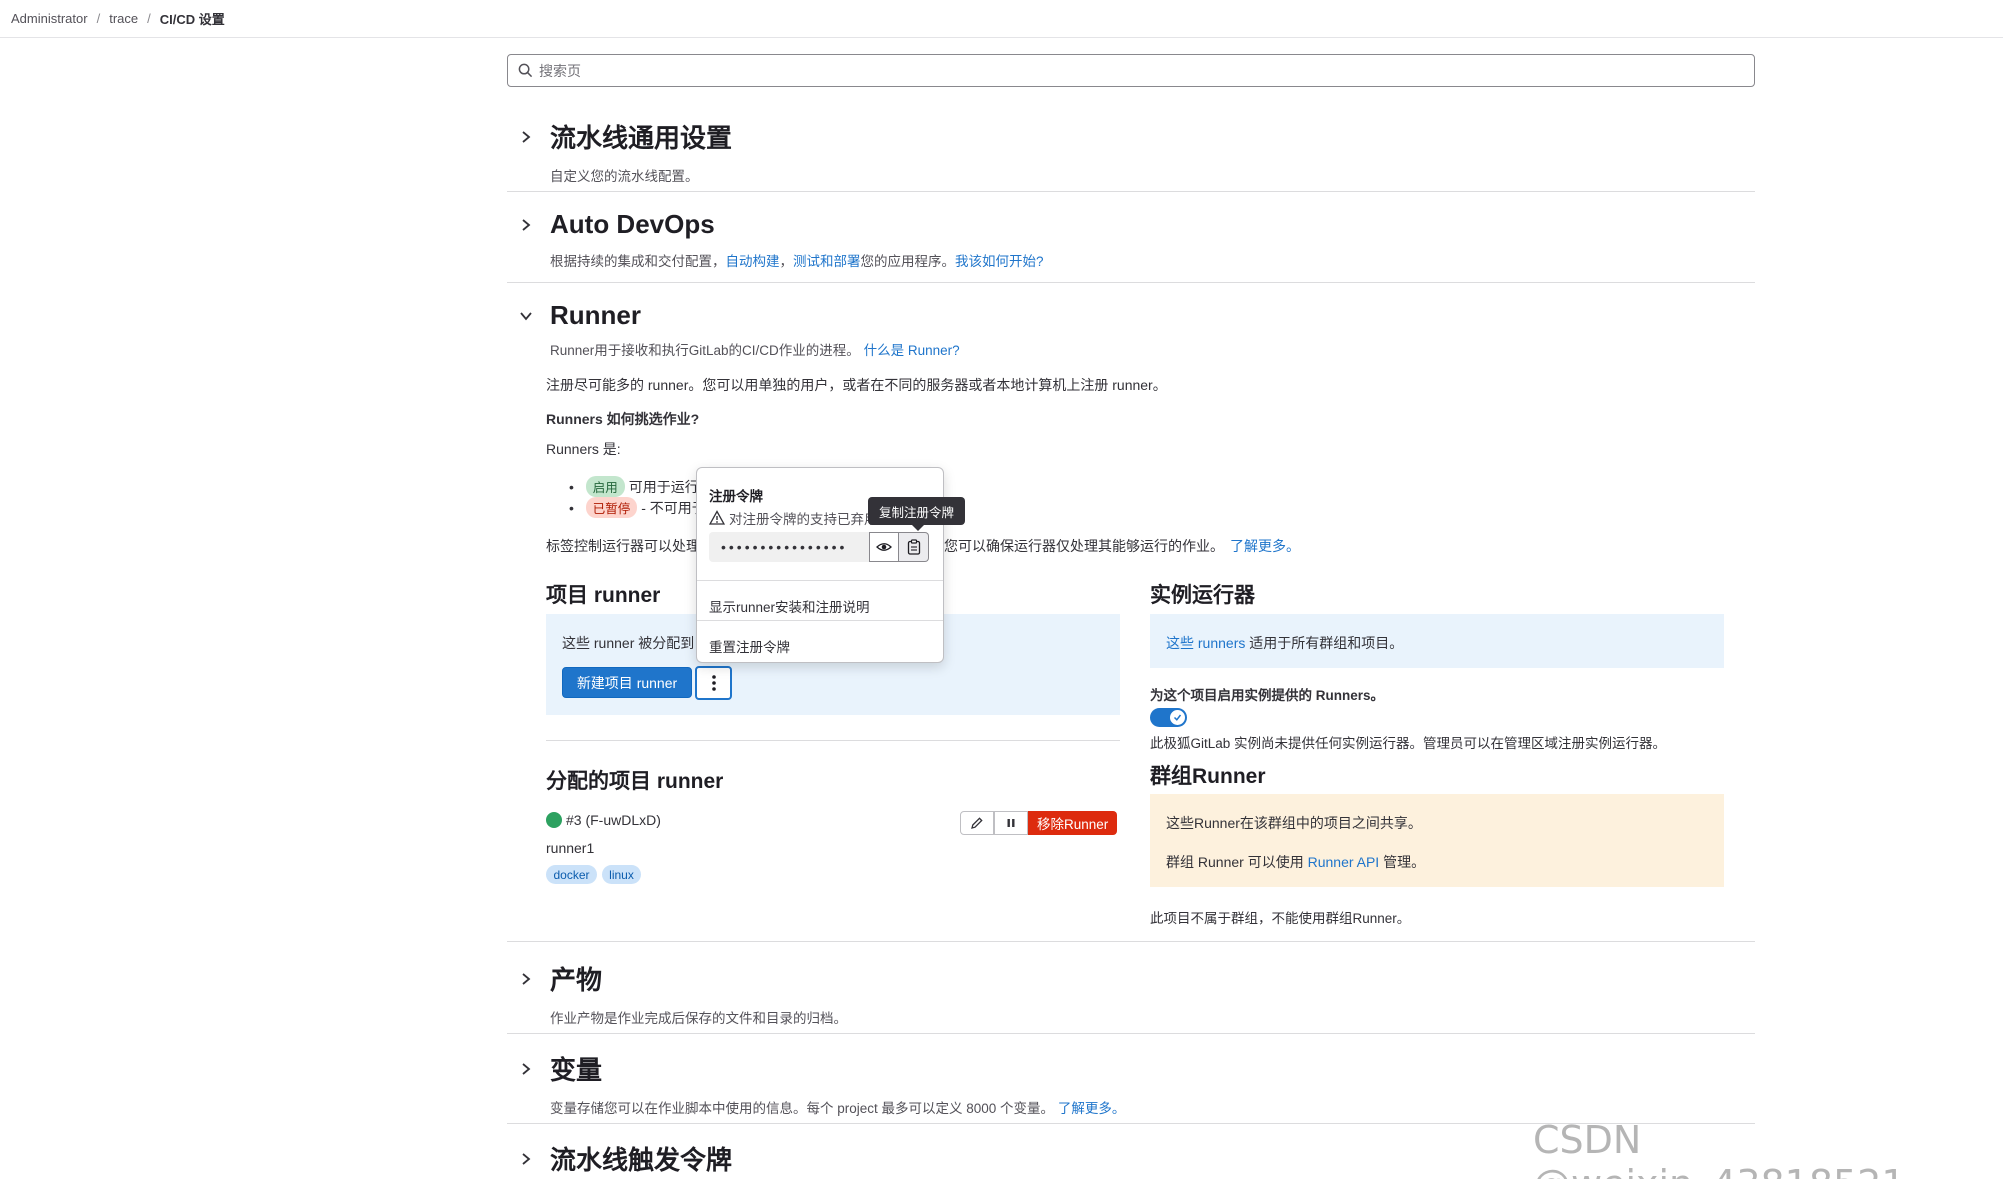  I want to click on what-is-runner-link: 什么是 Runner?, so click(912, 350).